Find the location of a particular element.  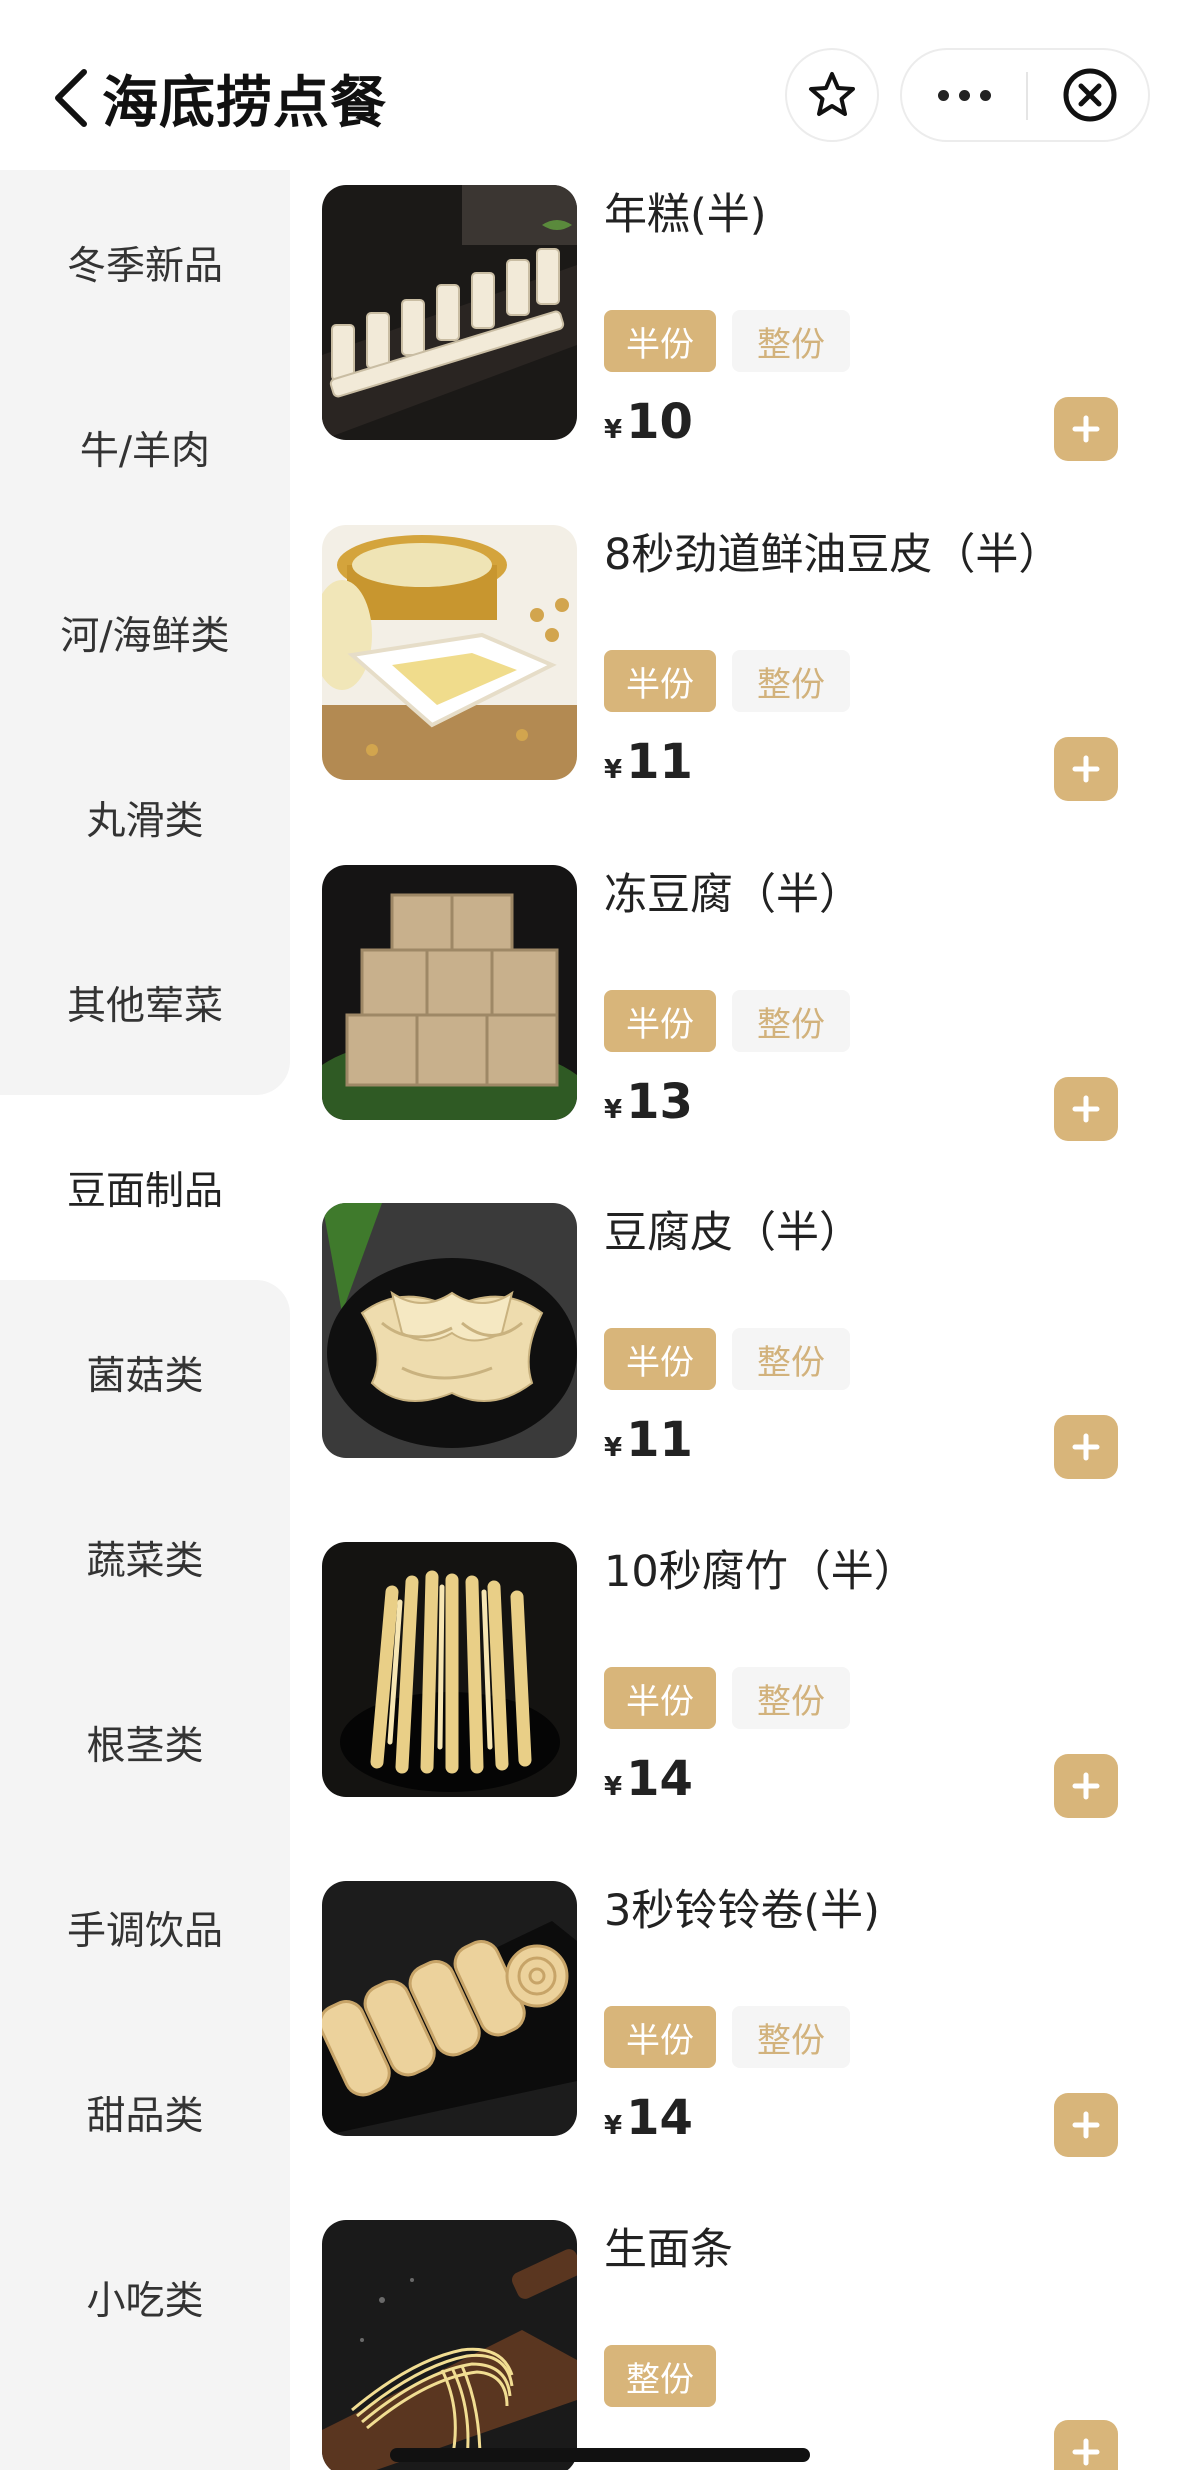

sidebar-item-desserts: 甜品类 is located at coordinates (145, 2112).